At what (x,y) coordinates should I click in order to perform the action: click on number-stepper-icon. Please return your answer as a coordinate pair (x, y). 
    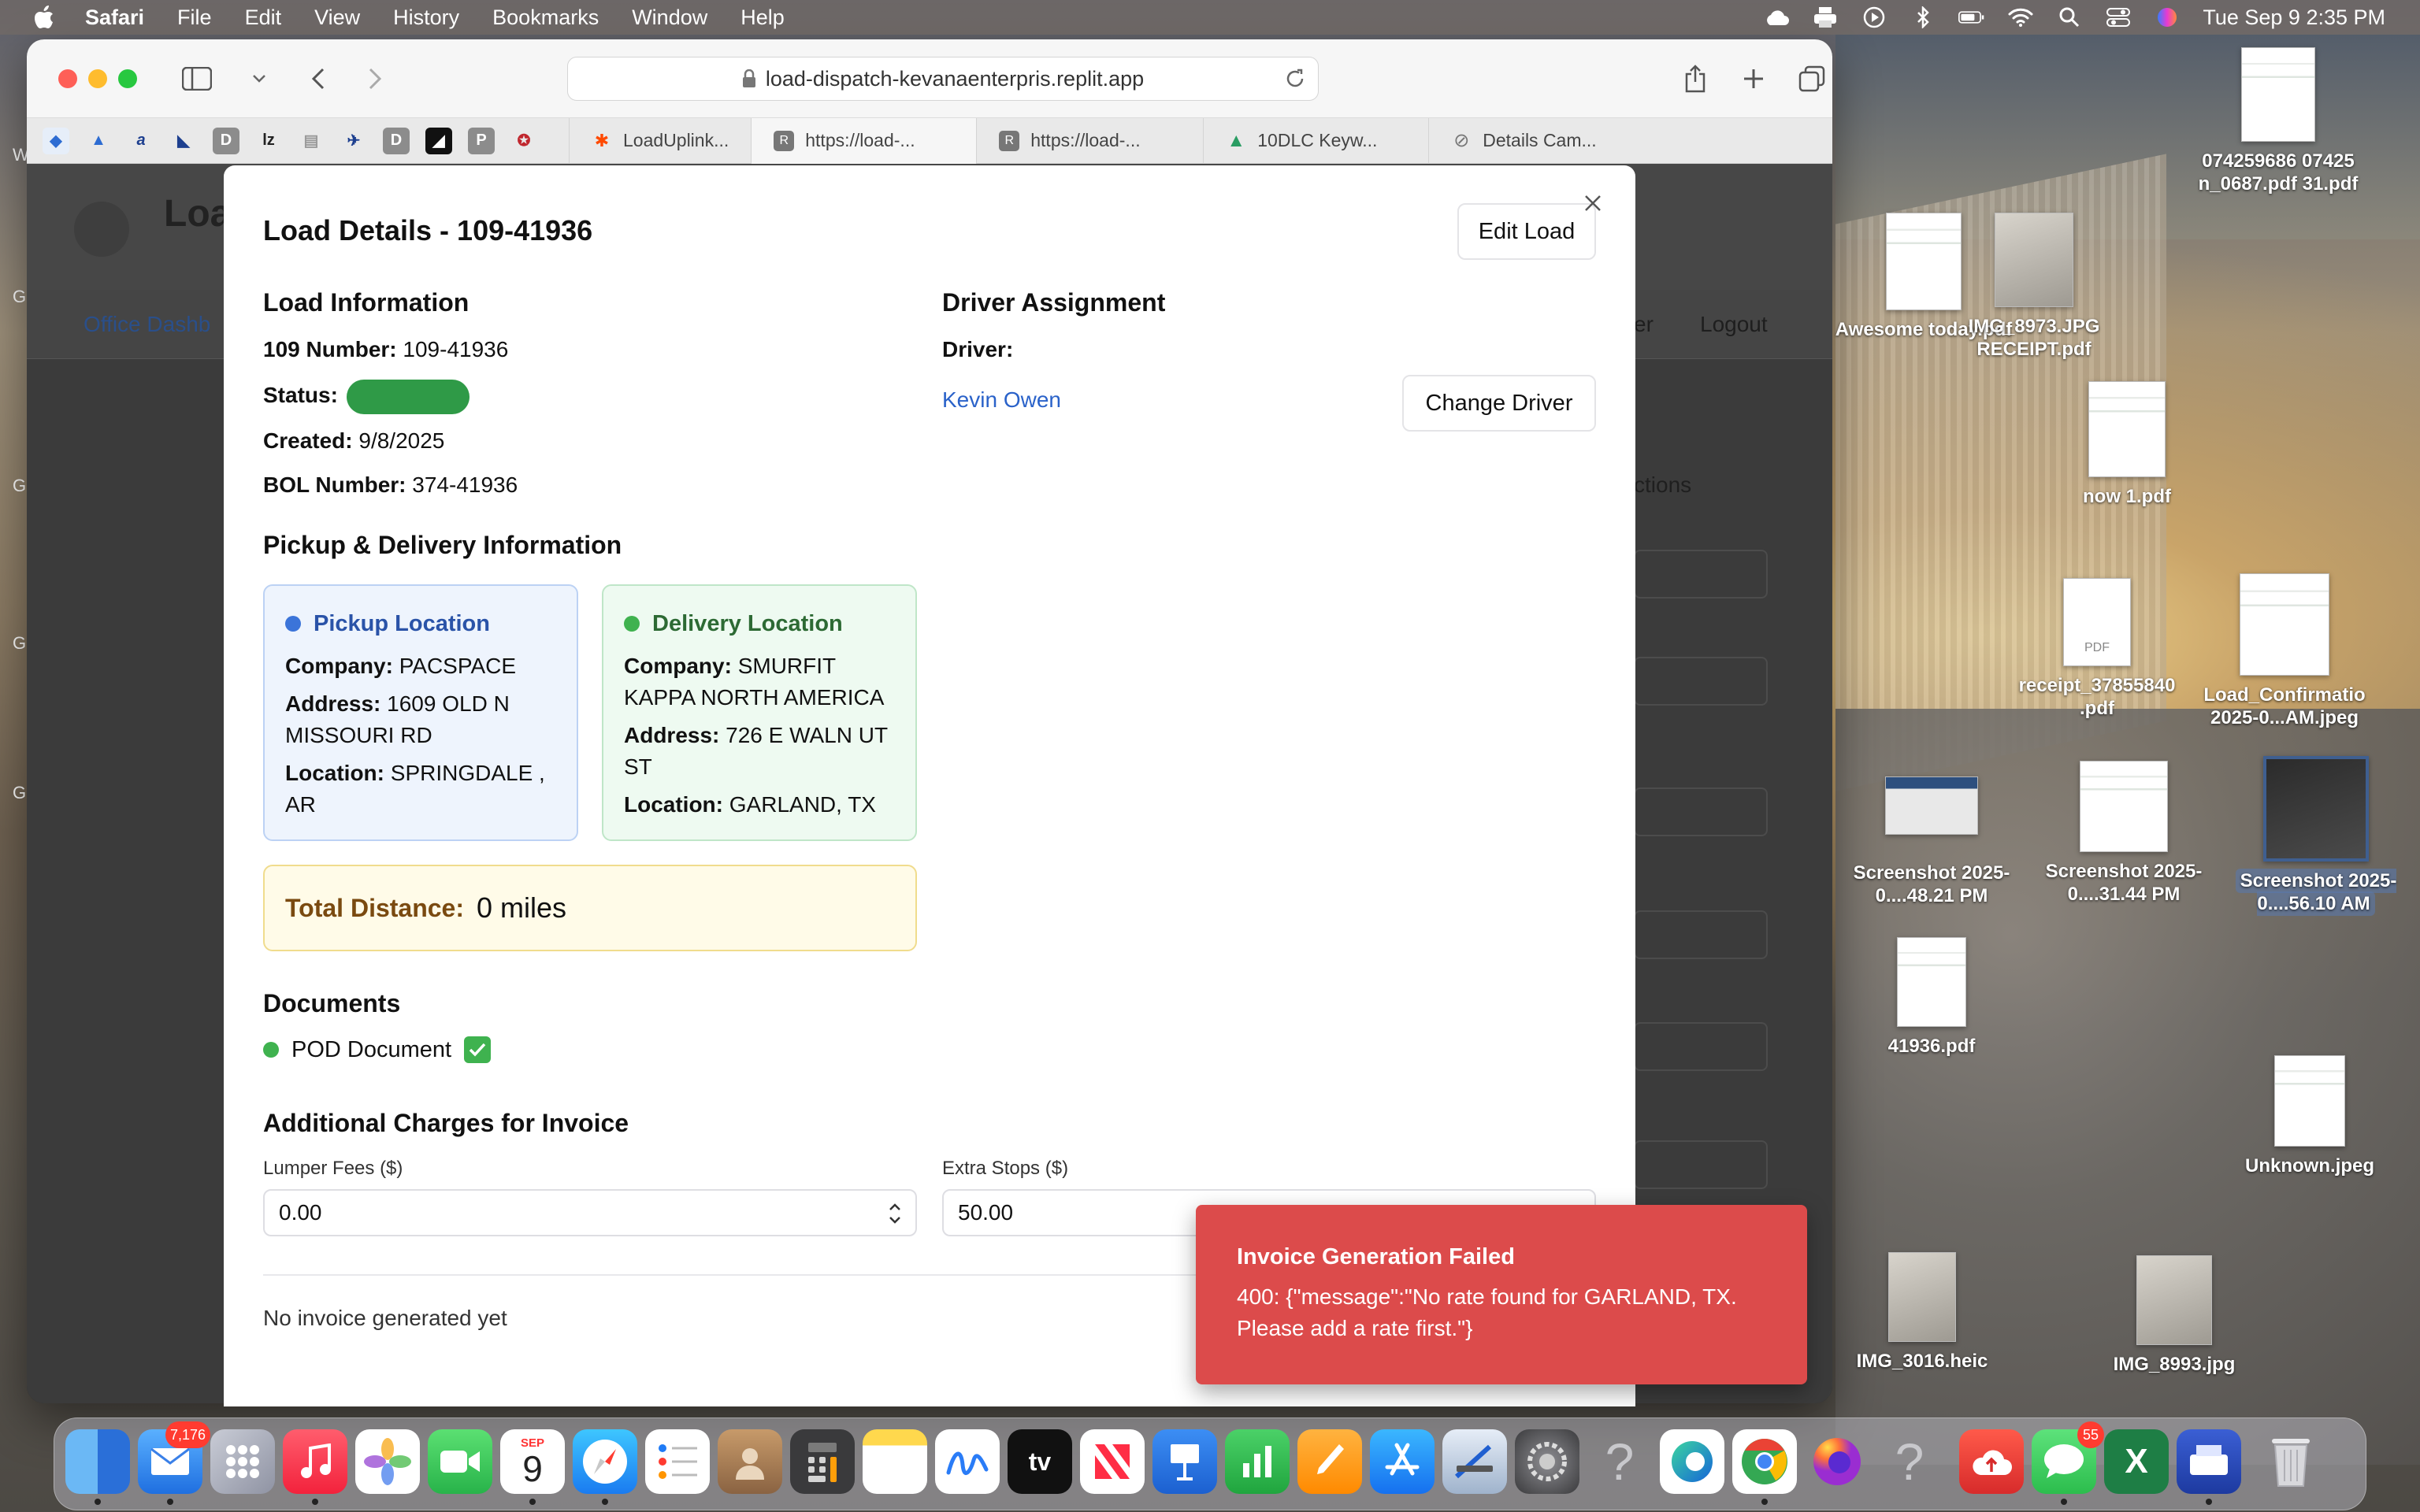
    Looking at the image, I should click on (895, 1213).